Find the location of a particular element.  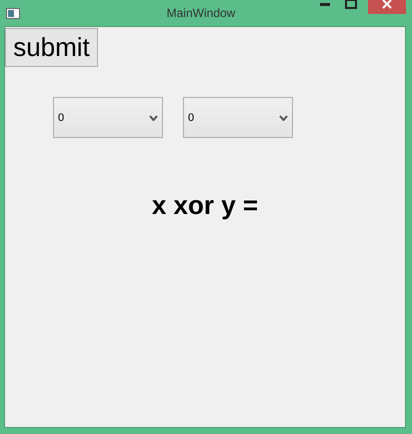

close-button is located at coordinates (387, 7).